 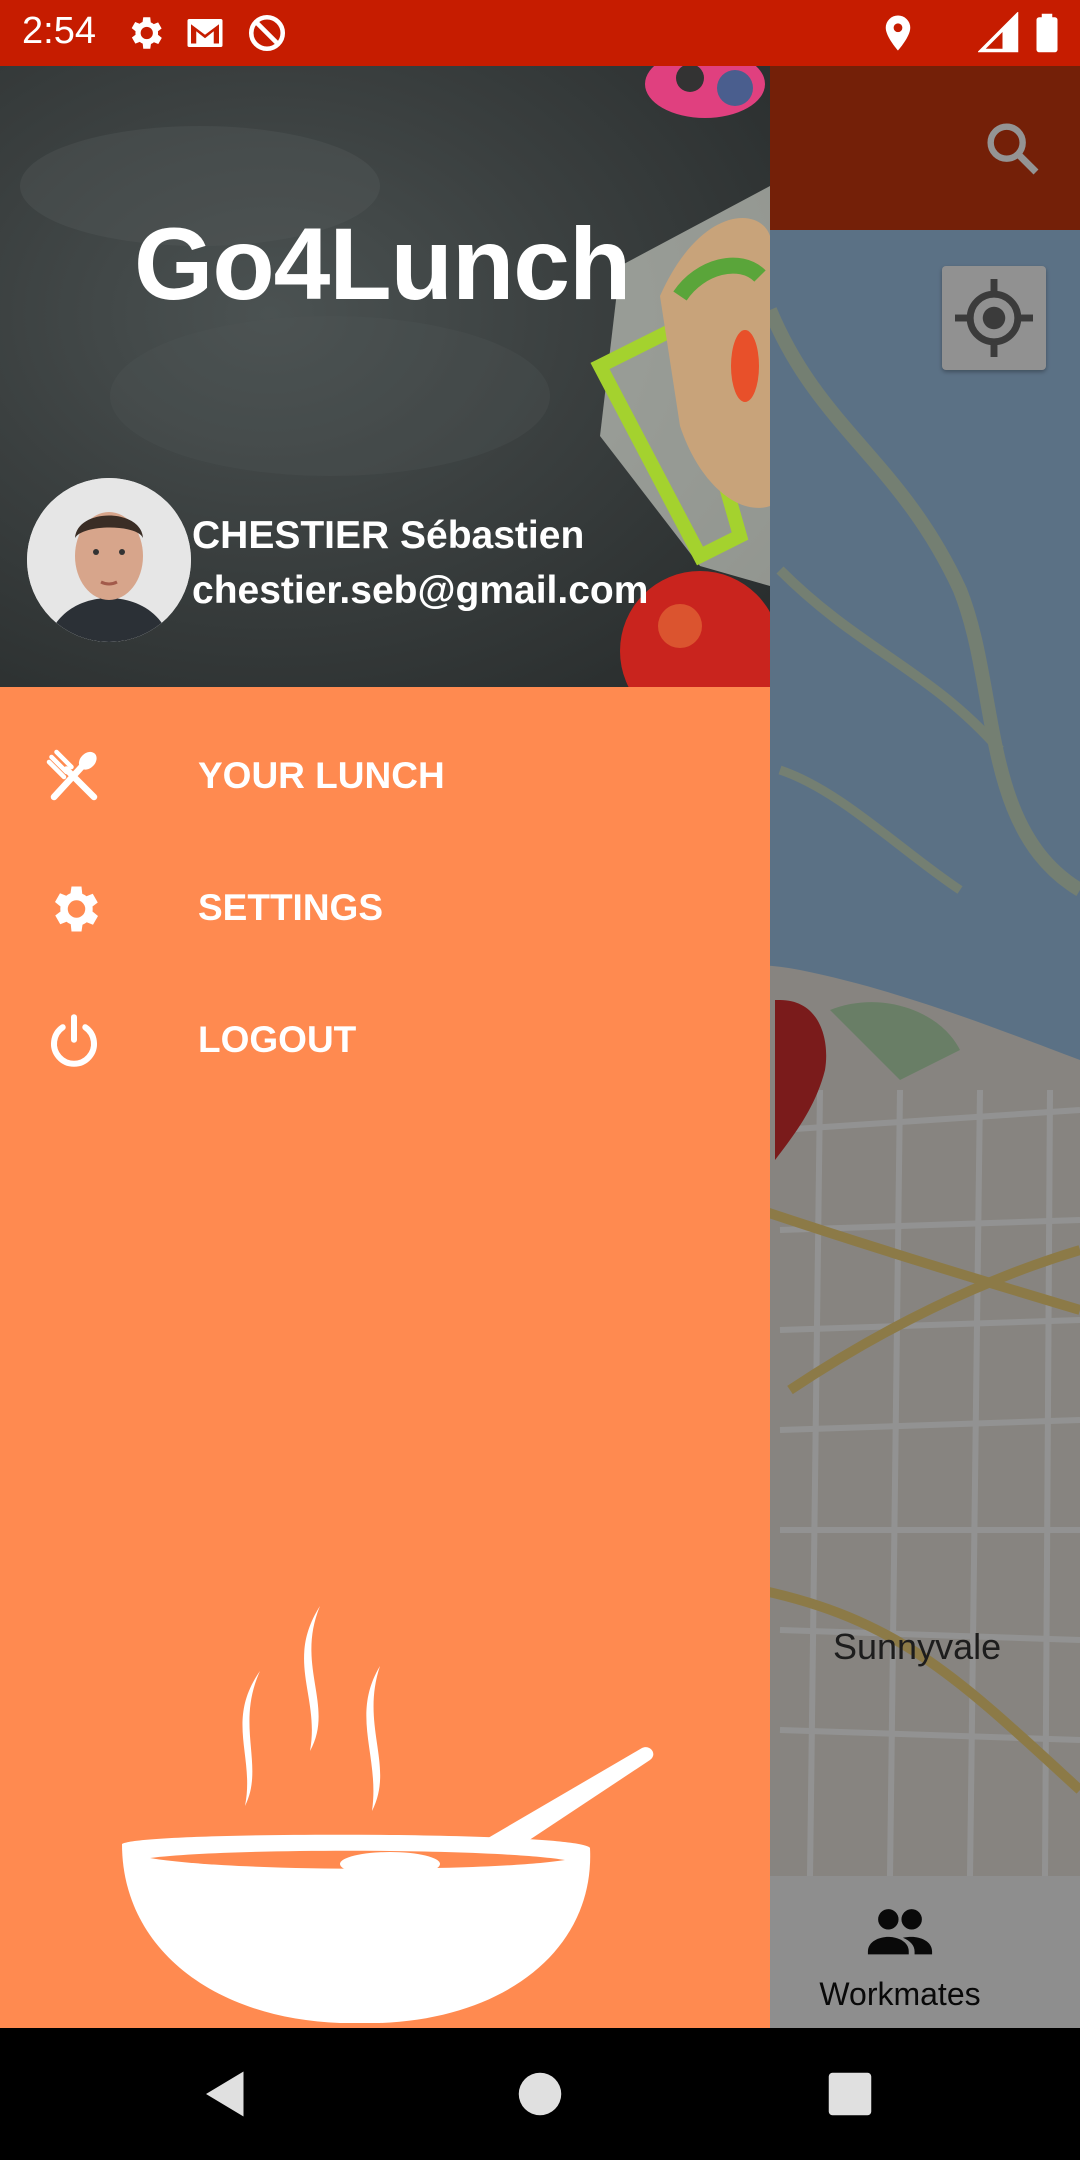 I want to click on menu-label-settings: SETTINGS, so click(x=291, y=907).